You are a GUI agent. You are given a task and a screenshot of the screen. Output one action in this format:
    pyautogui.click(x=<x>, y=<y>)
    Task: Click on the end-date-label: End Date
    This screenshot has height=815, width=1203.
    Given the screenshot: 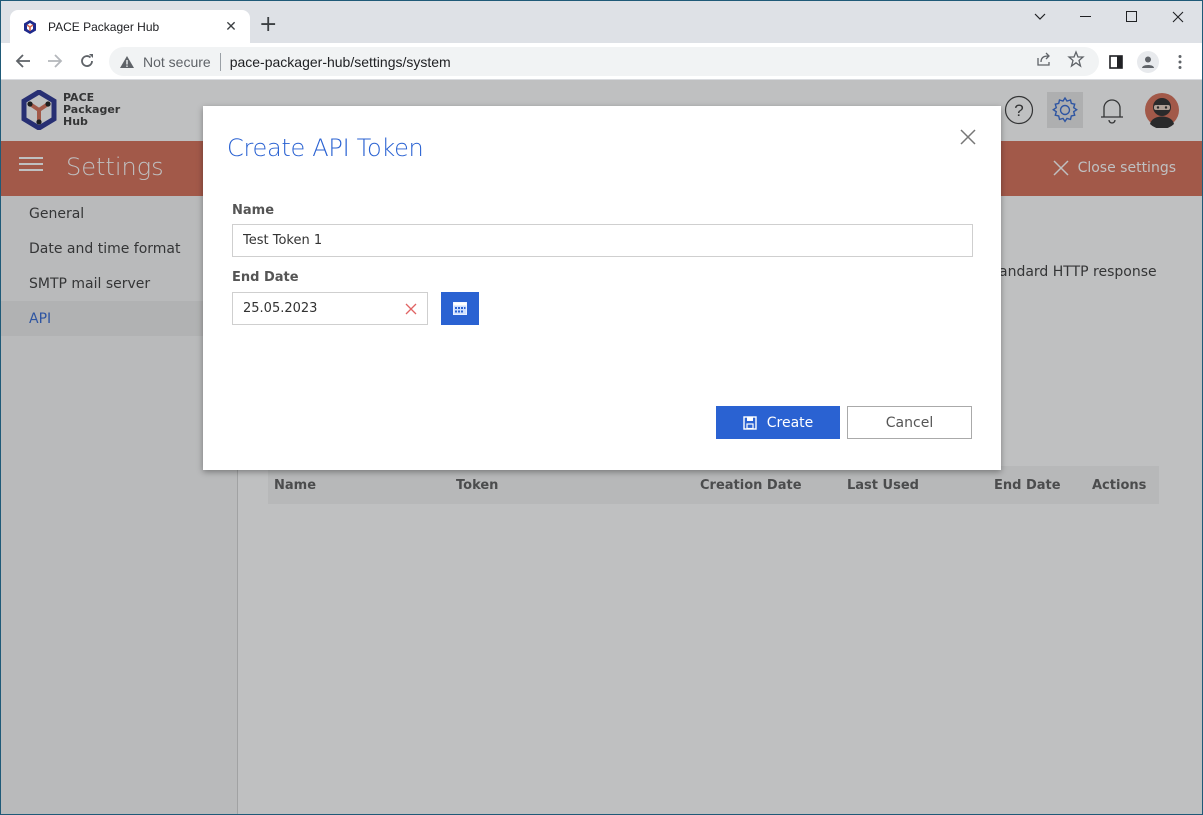 What is the action you would take?
    pyautogui.click(x=265, y=277)
    